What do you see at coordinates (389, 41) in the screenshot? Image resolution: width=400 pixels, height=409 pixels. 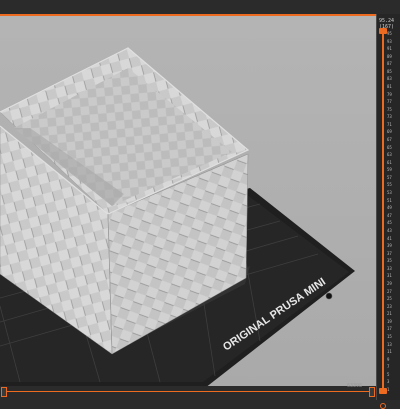 I see `layer-tick-label: 93` at bounding box center [389, 41].